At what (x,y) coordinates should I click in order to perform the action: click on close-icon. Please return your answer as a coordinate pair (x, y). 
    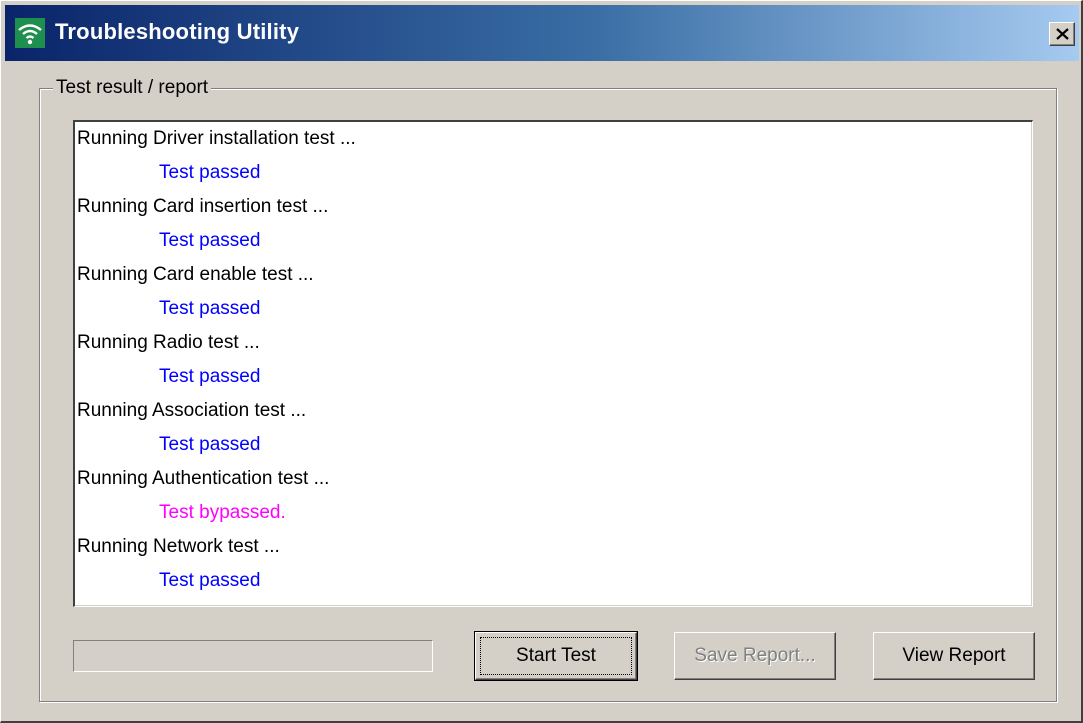
    Looking at the image, I should click on (1062, 34).